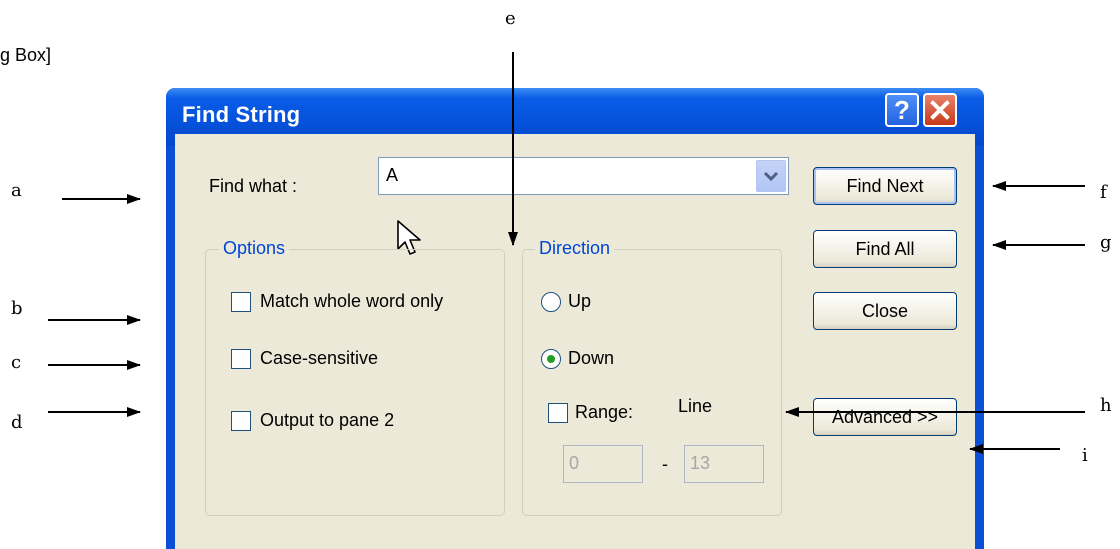  Describe the element at coordinates (16, 190) in the screenshot. I see `callout-label-a: a` at that location.